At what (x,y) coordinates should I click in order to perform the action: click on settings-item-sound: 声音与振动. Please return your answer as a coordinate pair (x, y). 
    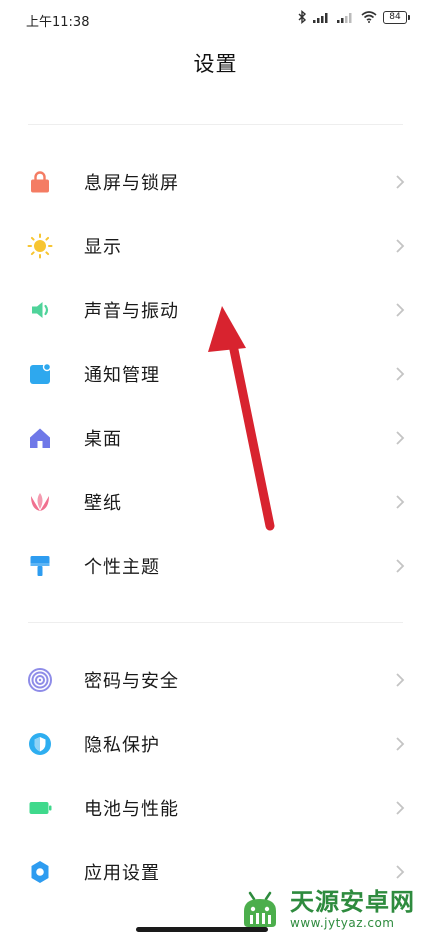
    Looking at the image, I should click on (215, 310).